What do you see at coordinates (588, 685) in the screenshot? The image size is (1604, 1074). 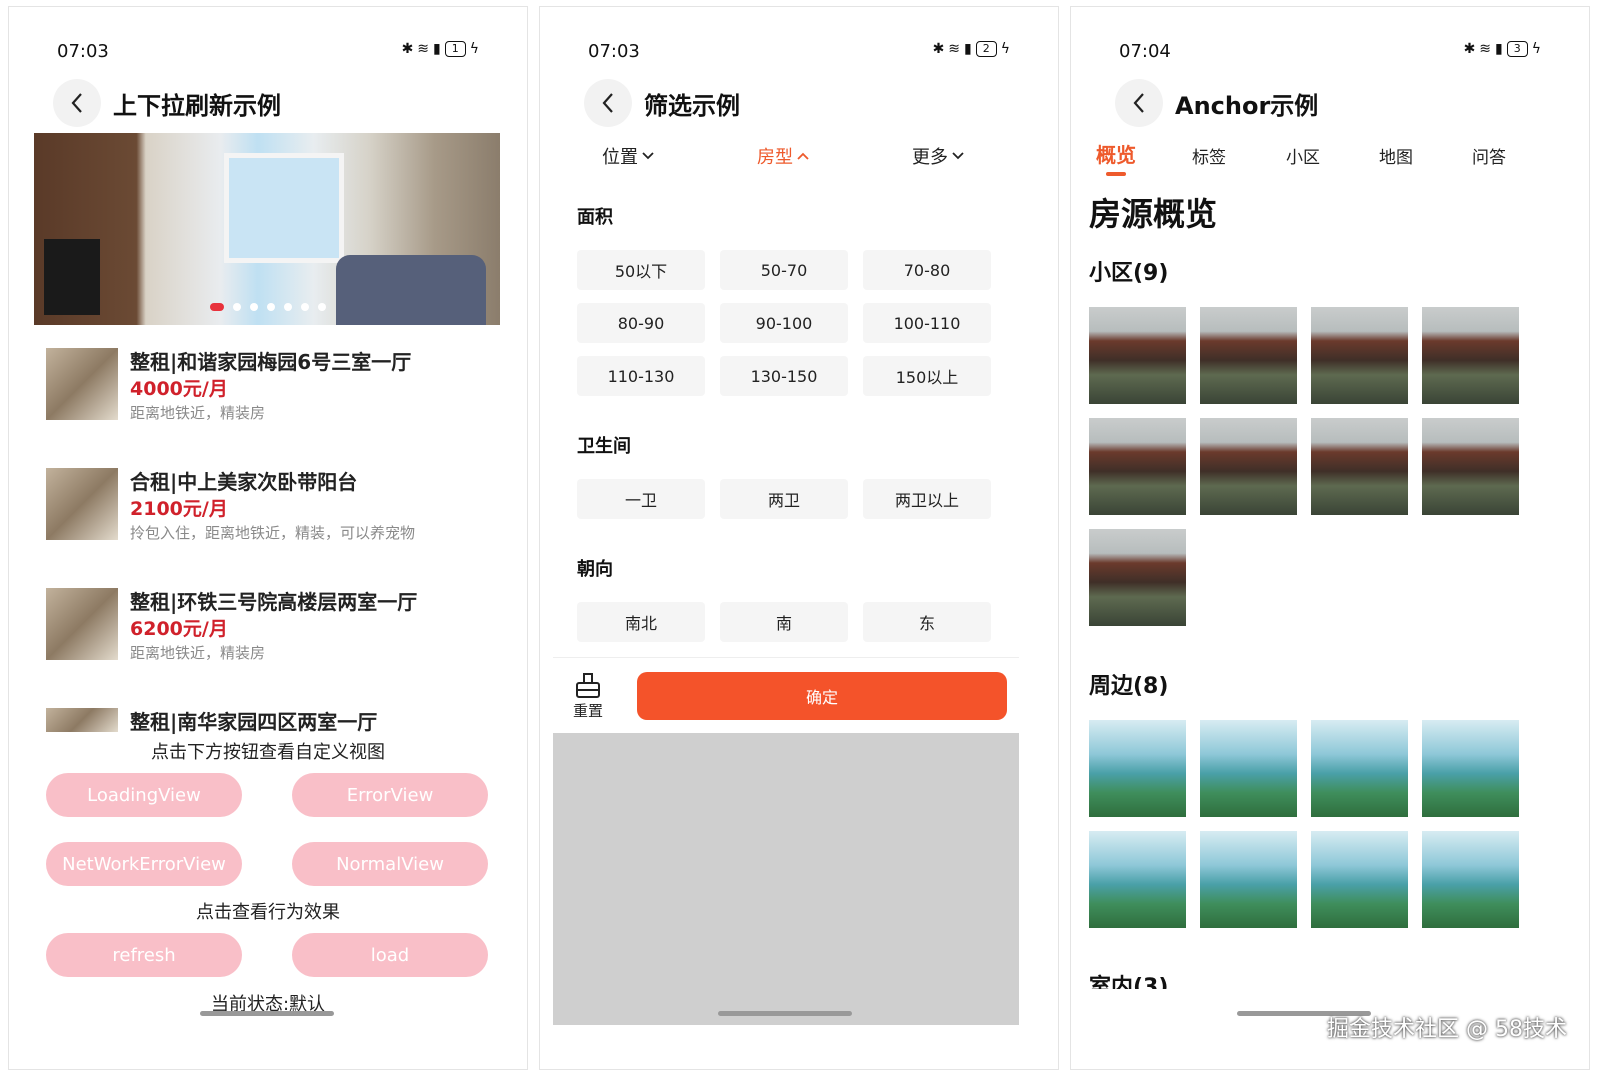 I see `broom-icon` at bounding box center [588, 685].